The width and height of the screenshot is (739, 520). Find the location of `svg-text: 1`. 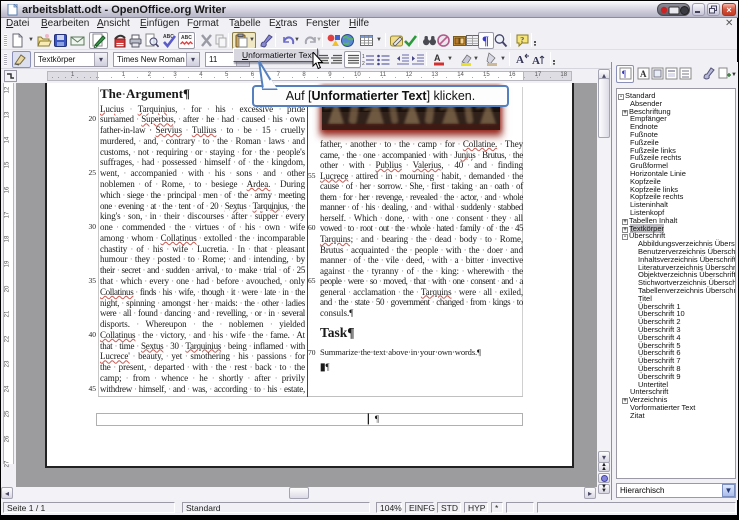

svg-text: 1 is located at coordinates (363, 57).